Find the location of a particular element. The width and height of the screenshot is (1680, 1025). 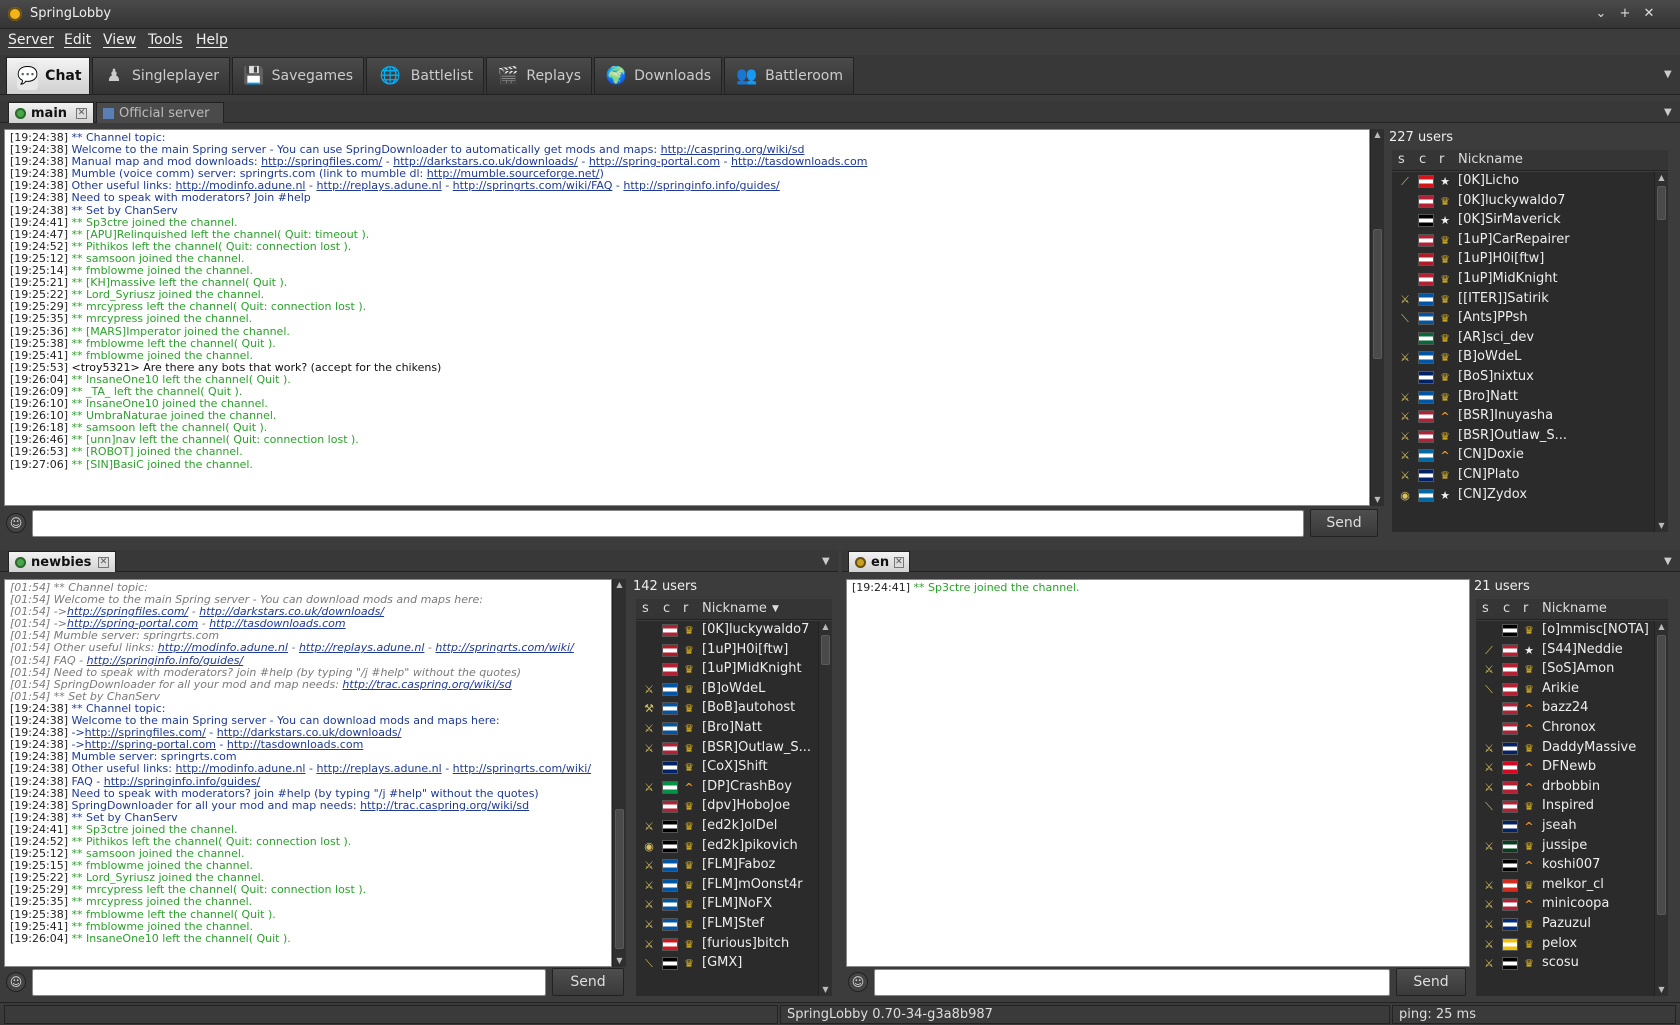

main-chat-input is located at coordinates (668, 523).